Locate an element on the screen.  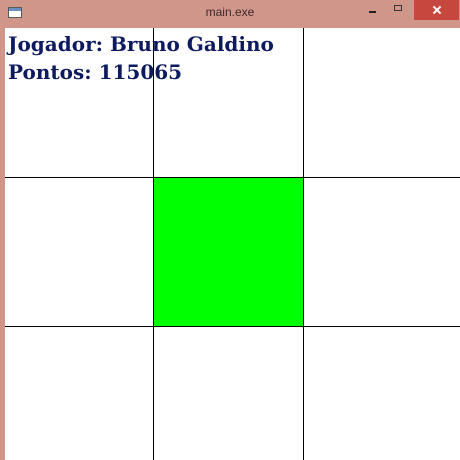
close-icon is located at coordinates (436, 10).